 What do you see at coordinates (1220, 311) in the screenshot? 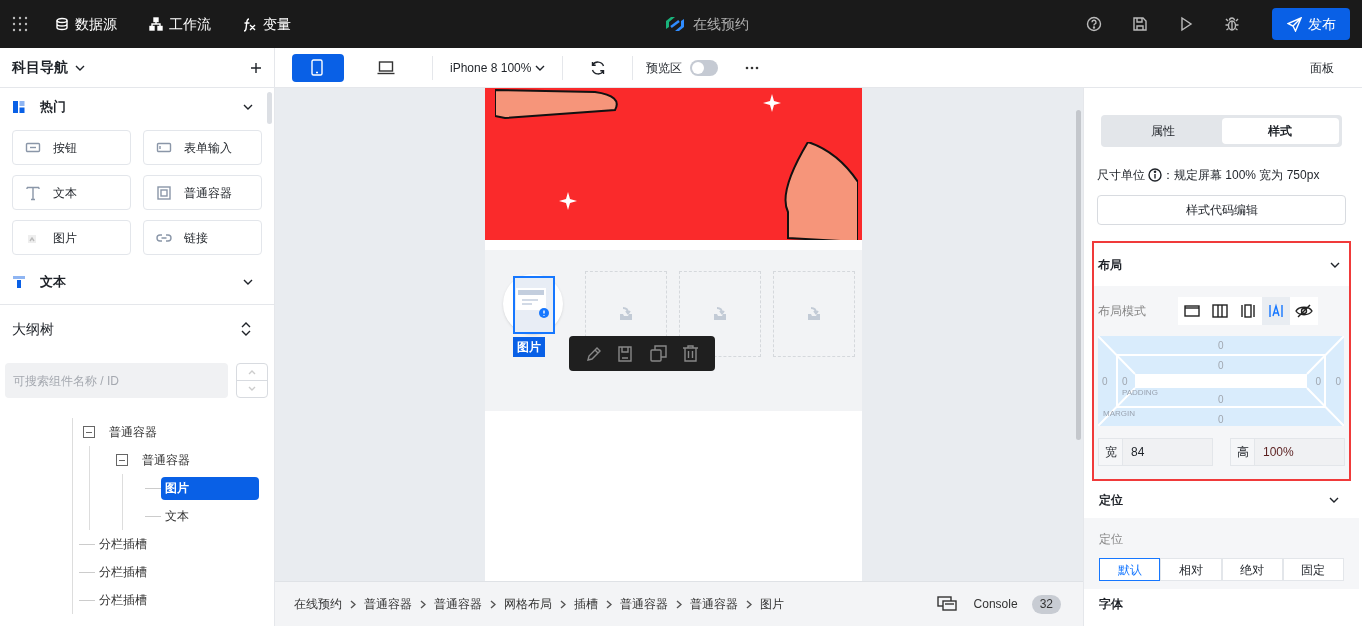
I see `flex-layout-icon` at bounding box center [1220, 311].